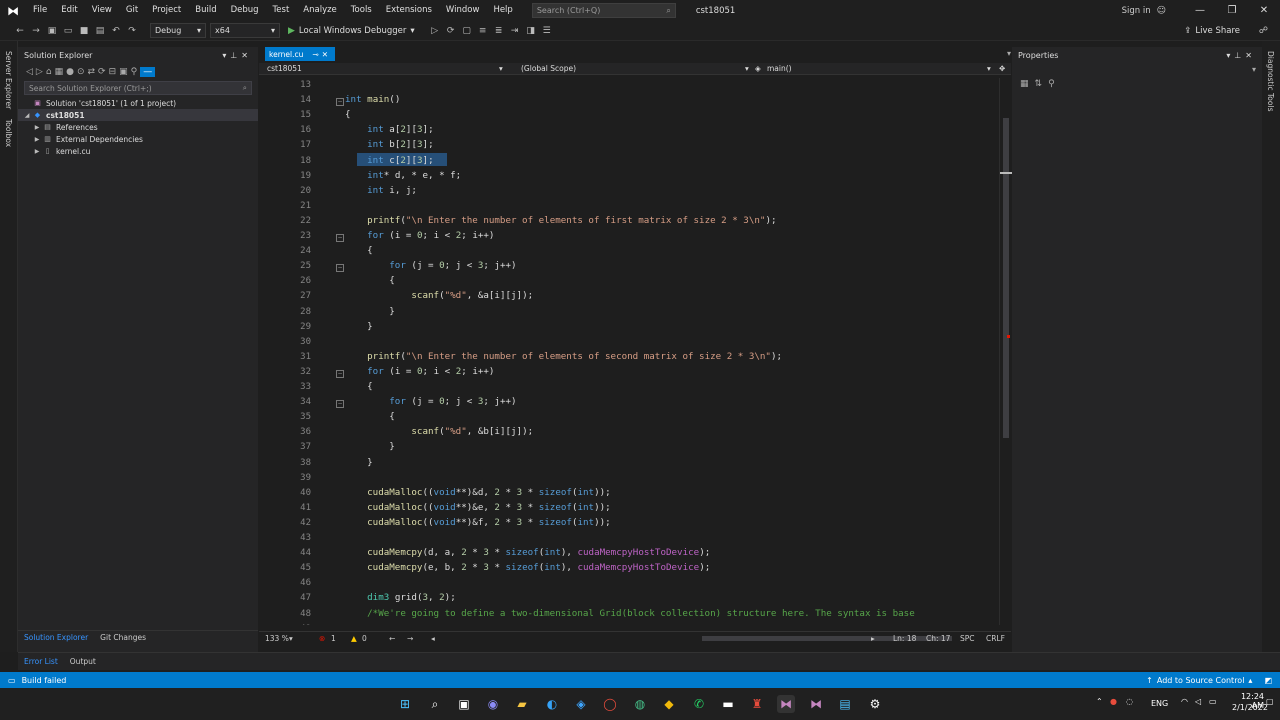 This screenshot has width=1280, height=720. I want to click on back-icon: ←, so click(20, 31).